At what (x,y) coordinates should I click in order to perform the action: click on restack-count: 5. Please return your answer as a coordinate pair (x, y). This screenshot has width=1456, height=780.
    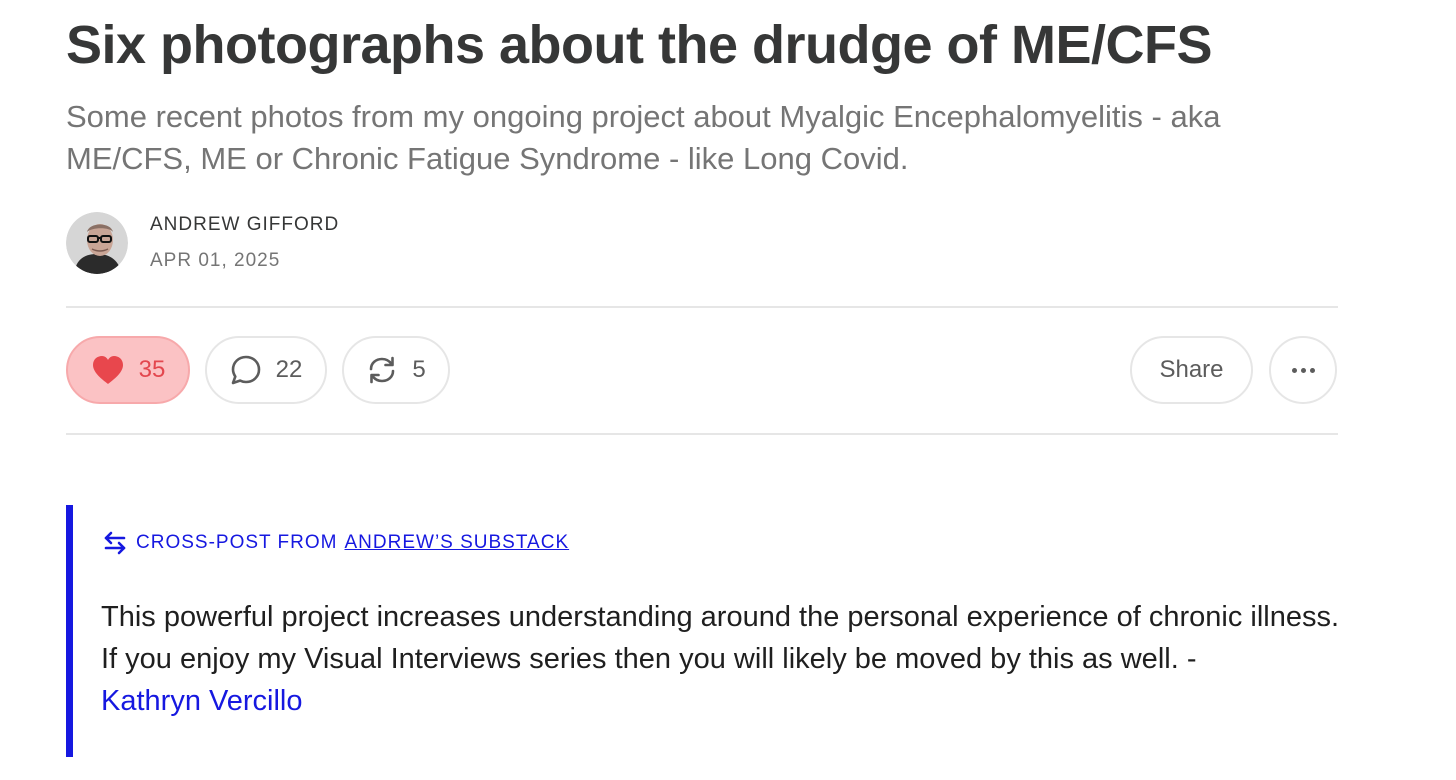
    Looking at the image, I should click on (419, 369).